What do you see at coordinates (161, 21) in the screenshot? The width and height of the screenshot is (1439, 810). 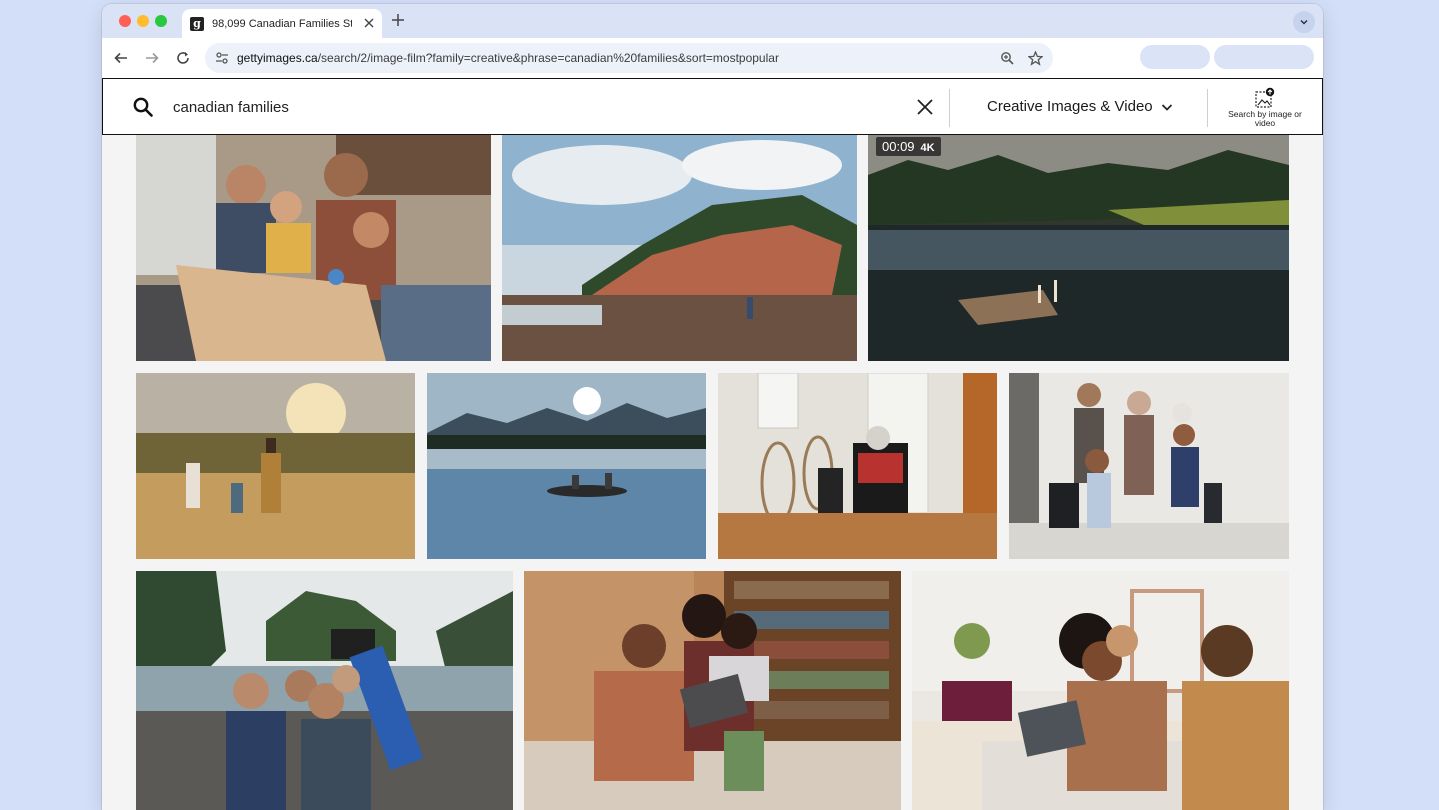 I see `maximize-window-button` at bounding box center [161, 21].